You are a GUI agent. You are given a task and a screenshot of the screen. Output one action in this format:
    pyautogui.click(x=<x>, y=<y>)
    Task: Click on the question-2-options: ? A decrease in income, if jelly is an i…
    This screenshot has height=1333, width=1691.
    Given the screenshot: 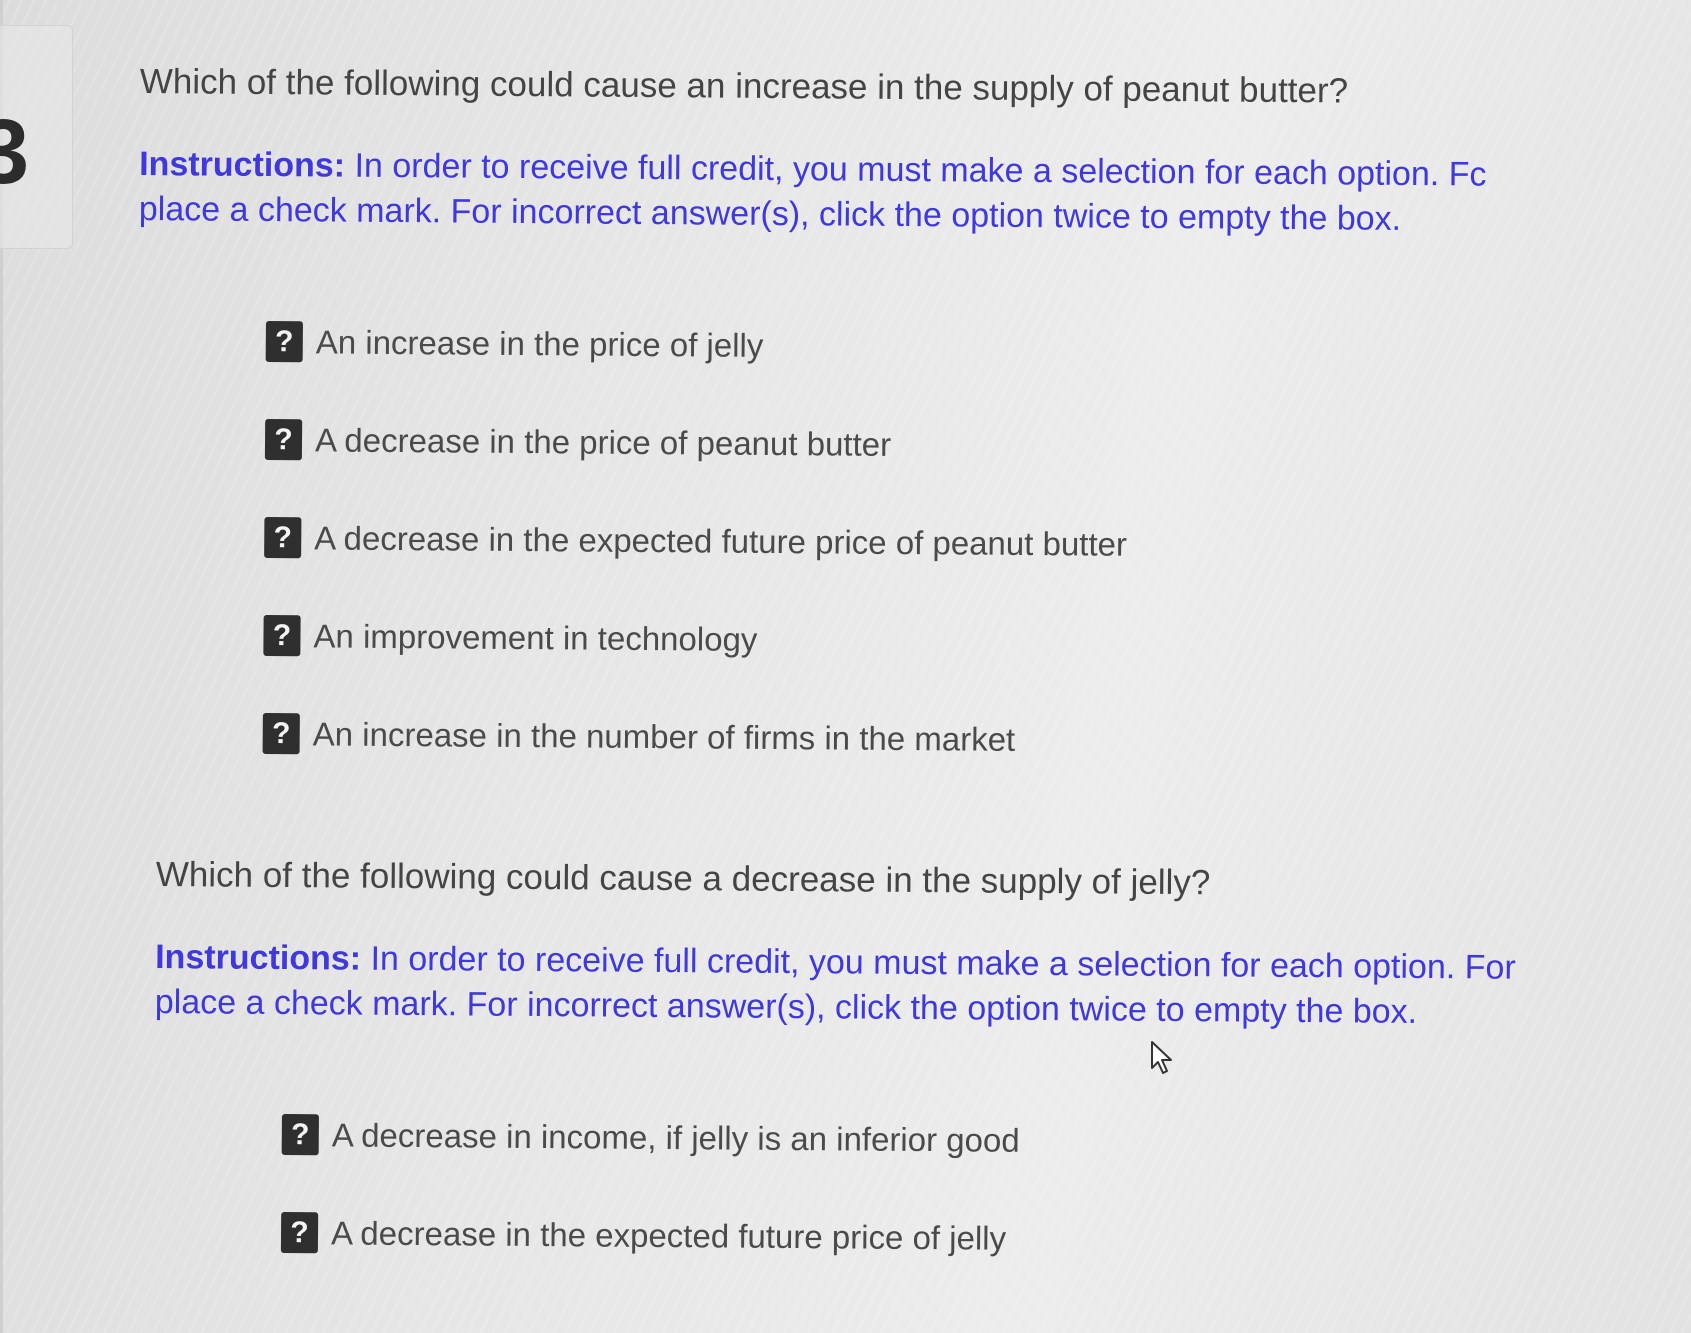 What is the action you would take?
    pyautogui.click(x=897, y=1188)
    